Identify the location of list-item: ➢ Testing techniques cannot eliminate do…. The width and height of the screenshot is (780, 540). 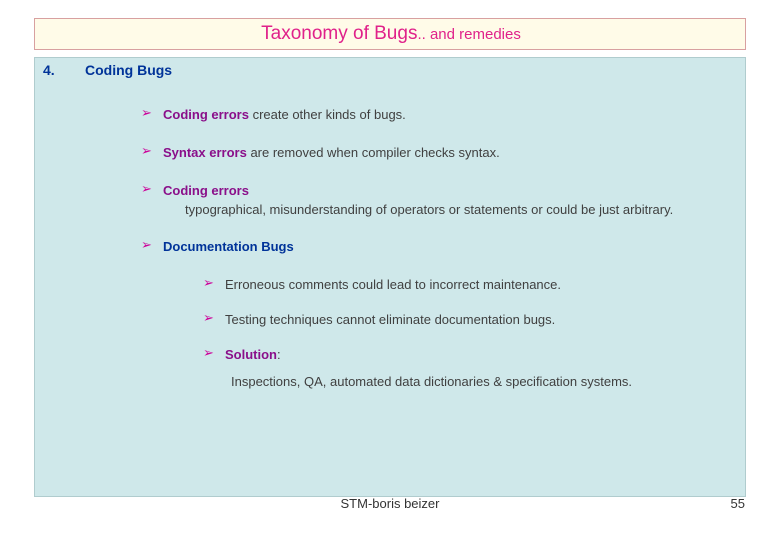
(435, 320).